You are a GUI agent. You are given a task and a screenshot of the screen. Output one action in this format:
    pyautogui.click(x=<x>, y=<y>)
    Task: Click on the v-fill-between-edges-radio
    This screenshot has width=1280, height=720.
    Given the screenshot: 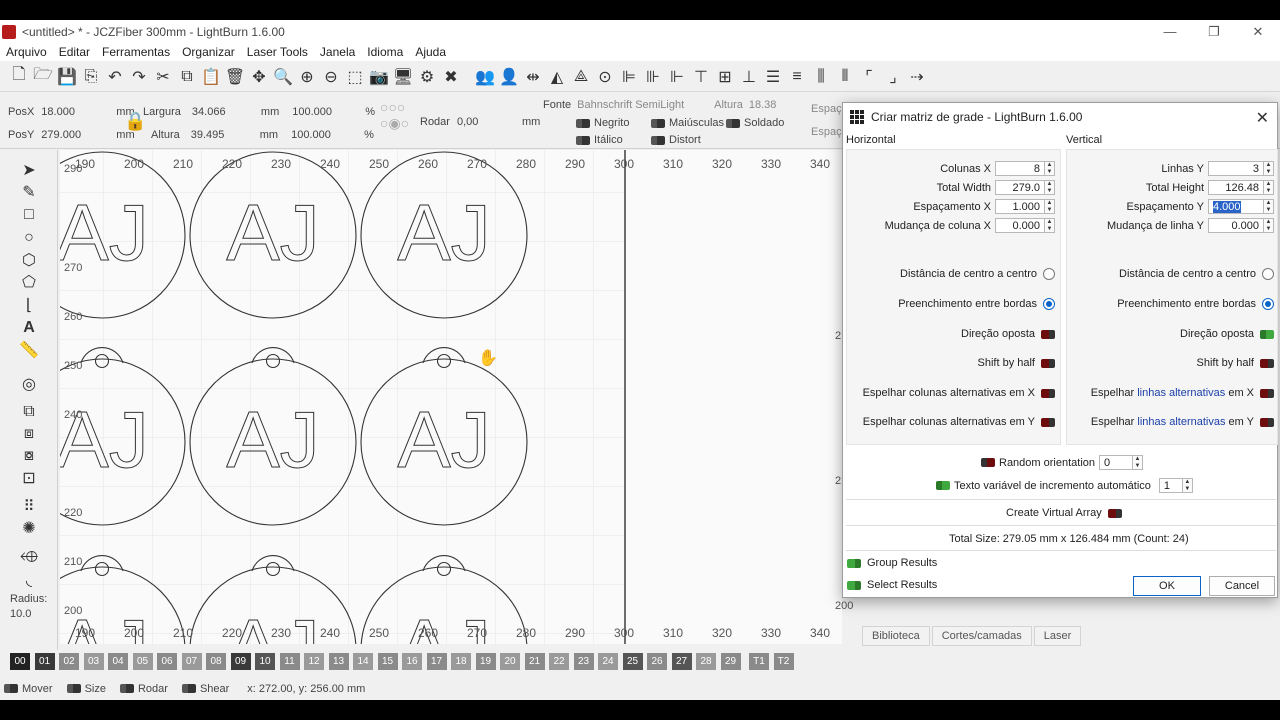 What is the action you would take?
    pyautogui.click(x=1268, y=304)
    